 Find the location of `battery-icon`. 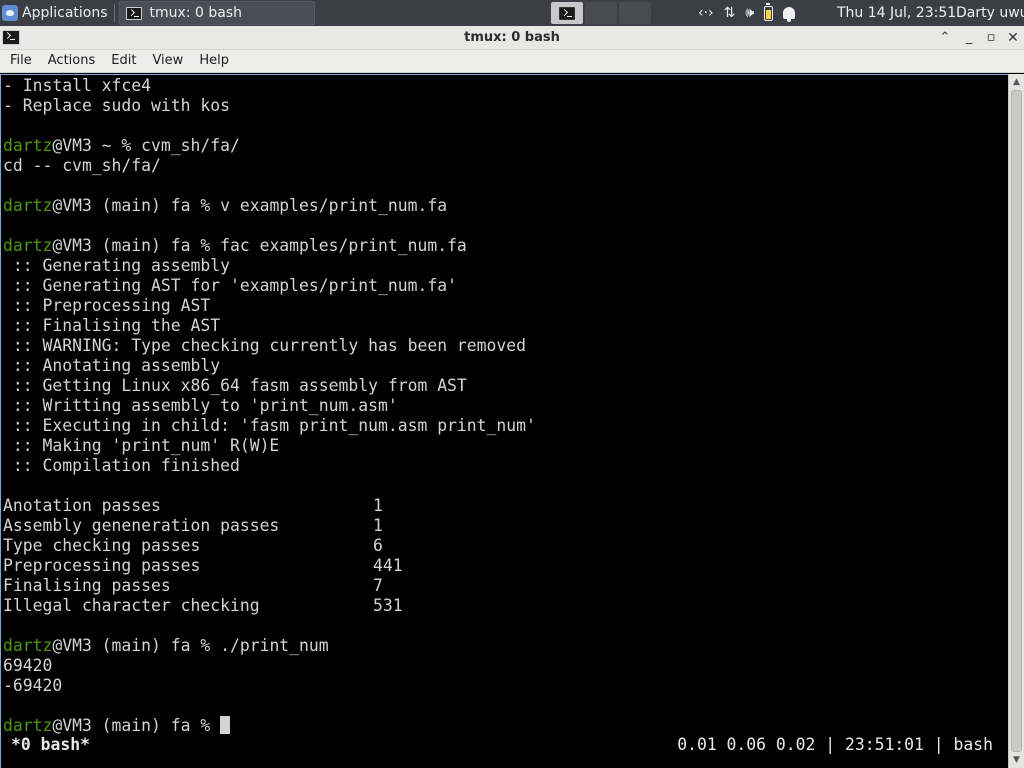

battery-icon is located at coordinates (769, 12).